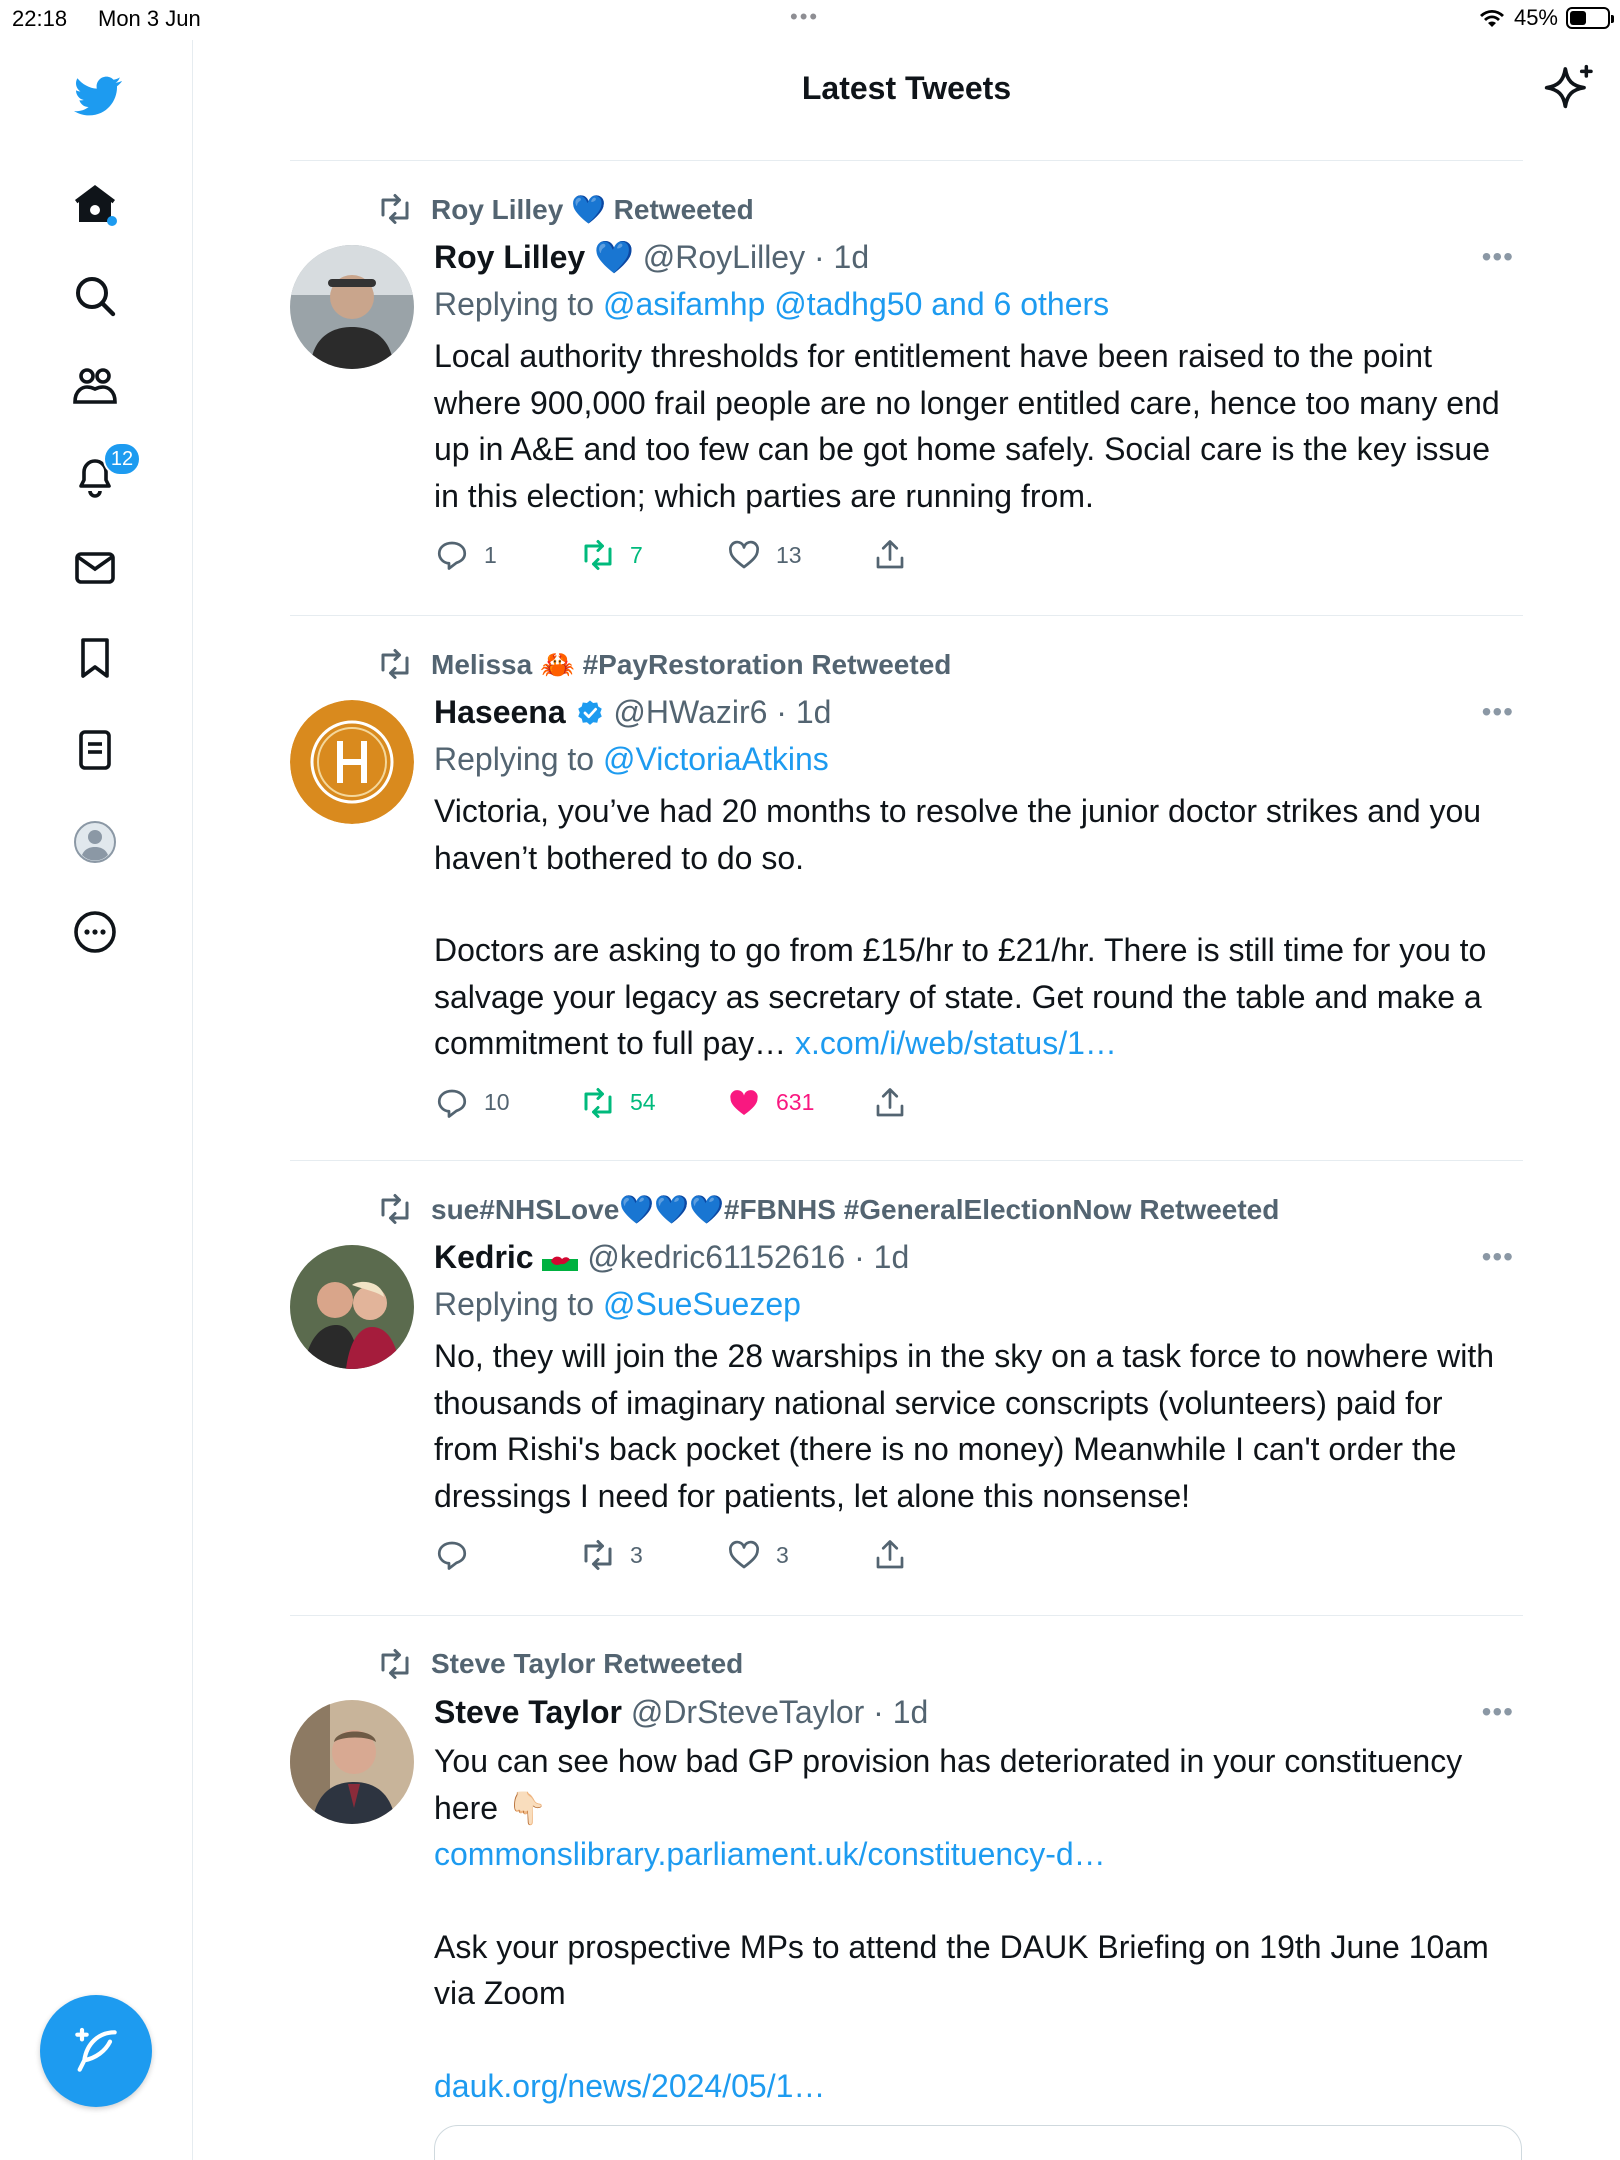 The width and height of the screenshot is (1620, 2160). I want to click on wales-flag-icon, so click(560, 1259).